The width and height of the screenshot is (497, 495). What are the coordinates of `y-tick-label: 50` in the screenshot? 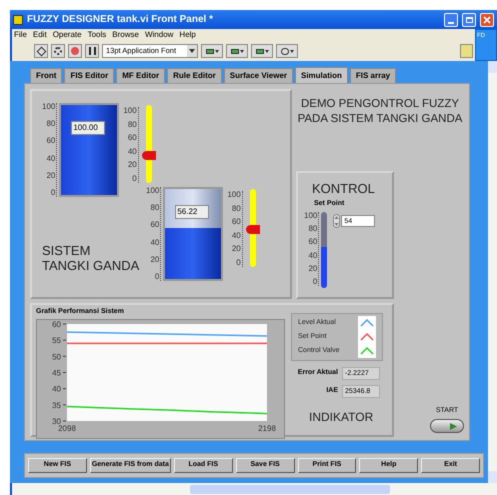 It's located at (57, 356).